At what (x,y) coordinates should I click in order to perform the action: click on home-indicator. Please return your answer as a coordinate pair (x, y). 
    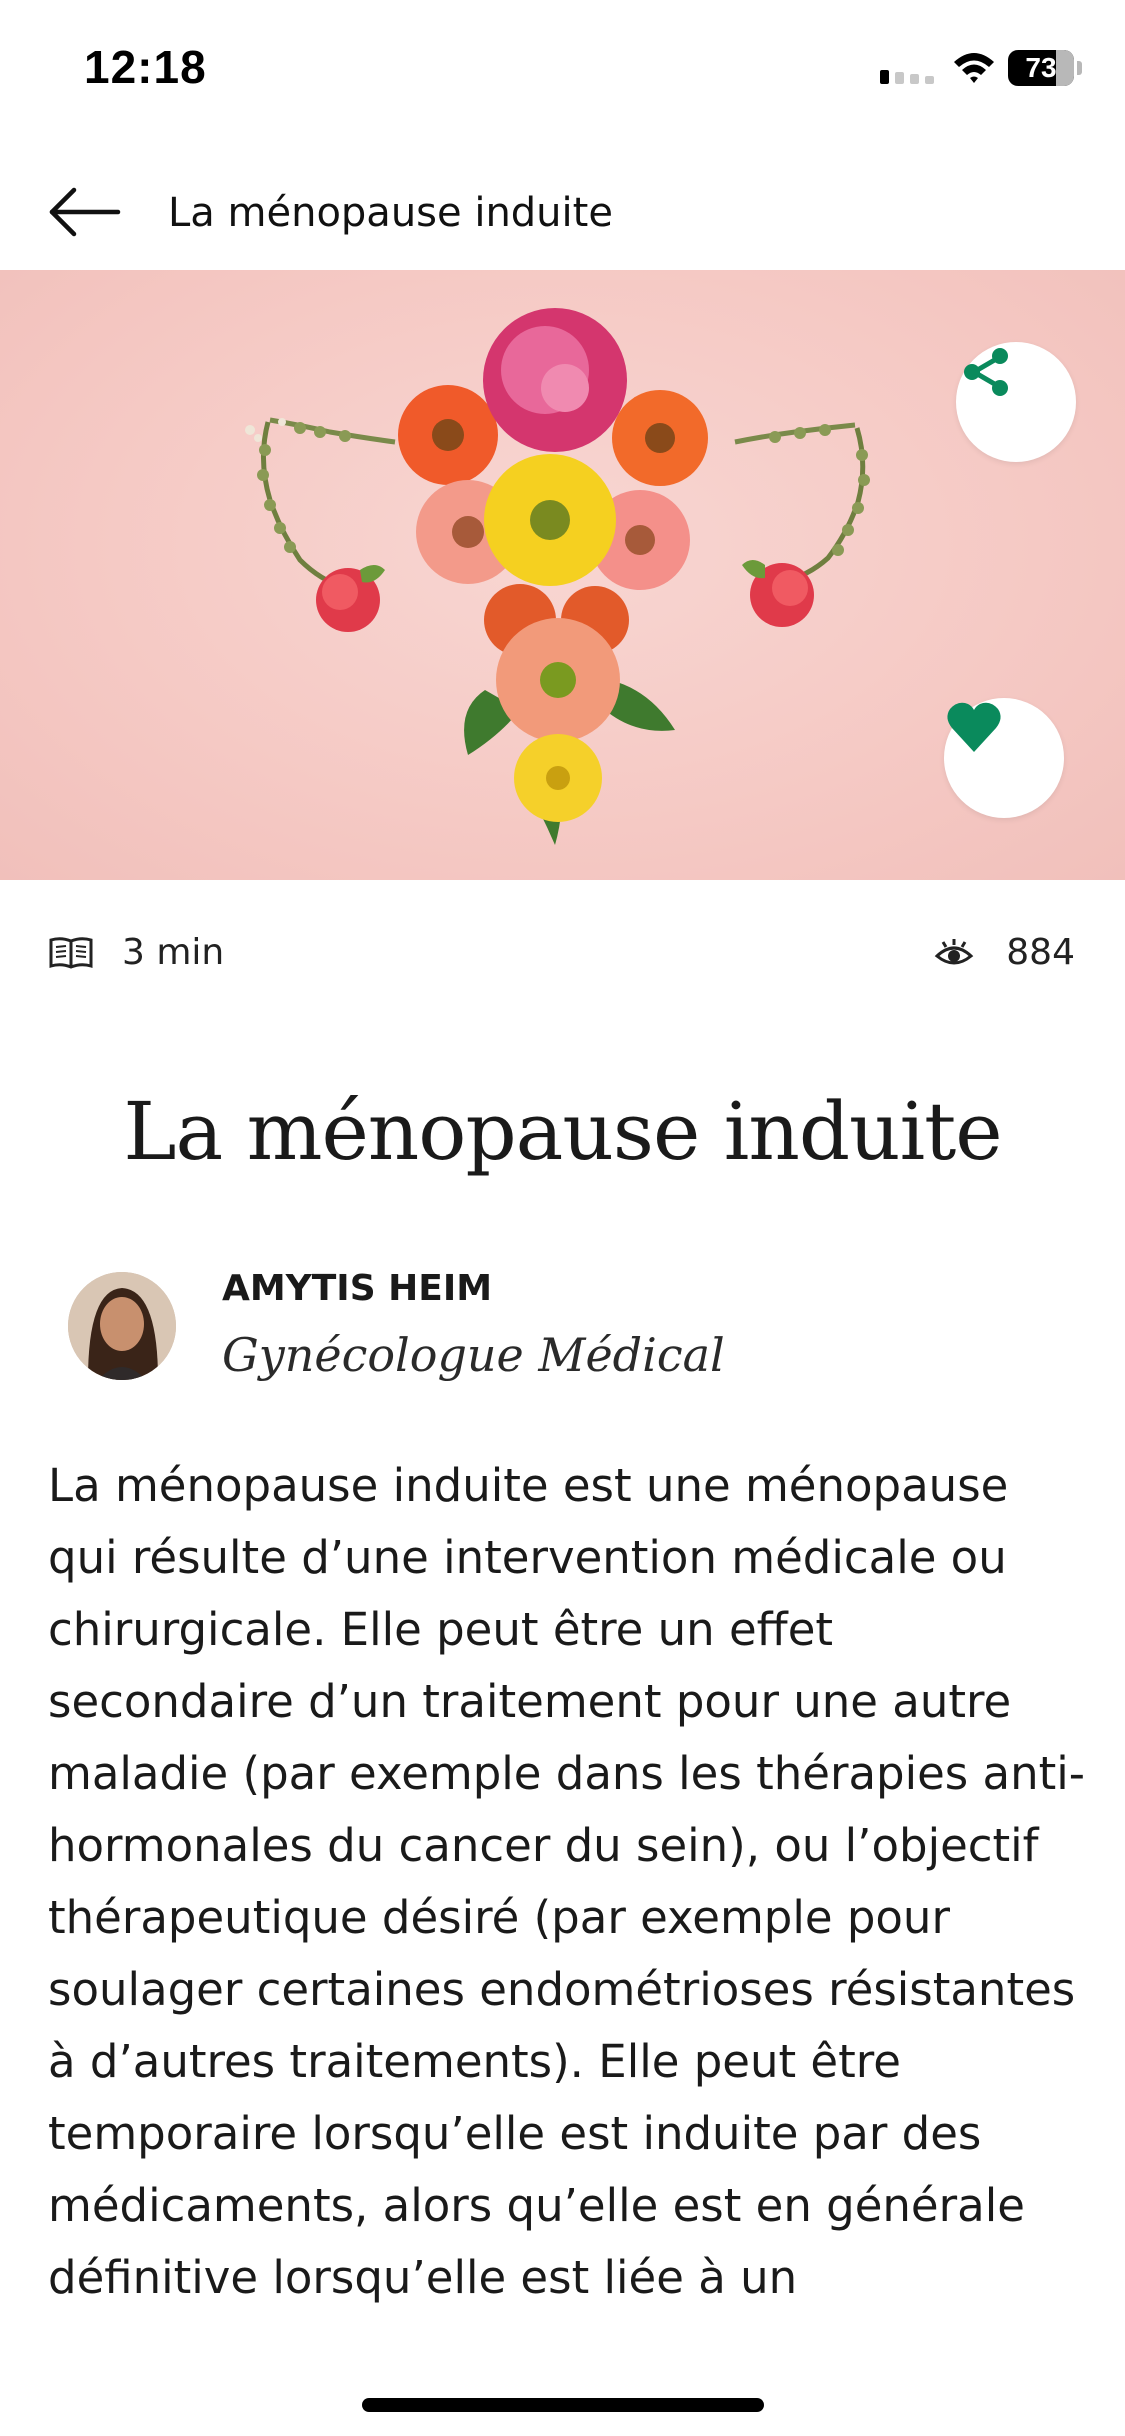
    Looking at the image, I should click on (563, 2405).